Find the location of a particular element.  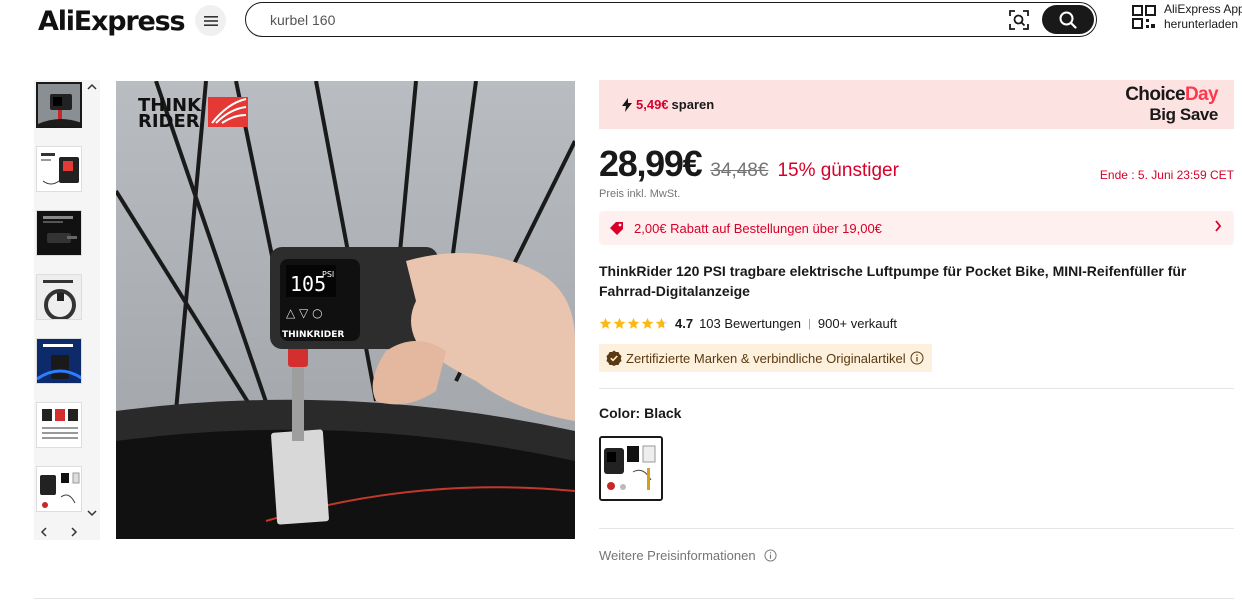

rating-row: 4.7 103 Bewertungen | 900+ verkauft is located at coordinates (748, 323).